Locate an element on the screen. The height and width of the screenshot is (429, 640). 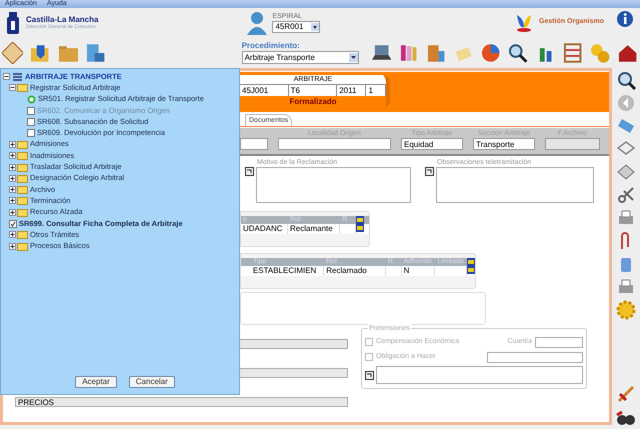
dialog-button: Cancelar is located at coordinates (151, 382).